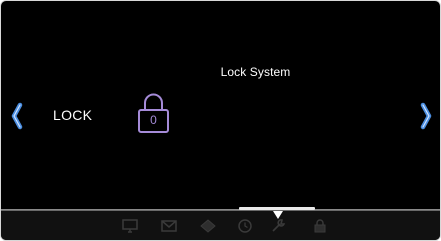 The width and height of the screenshot is (441, 241). What do you see at coordinates (220, 225) in the screenshot?
I see `bottom-dock` at bounding box center [220, 225].